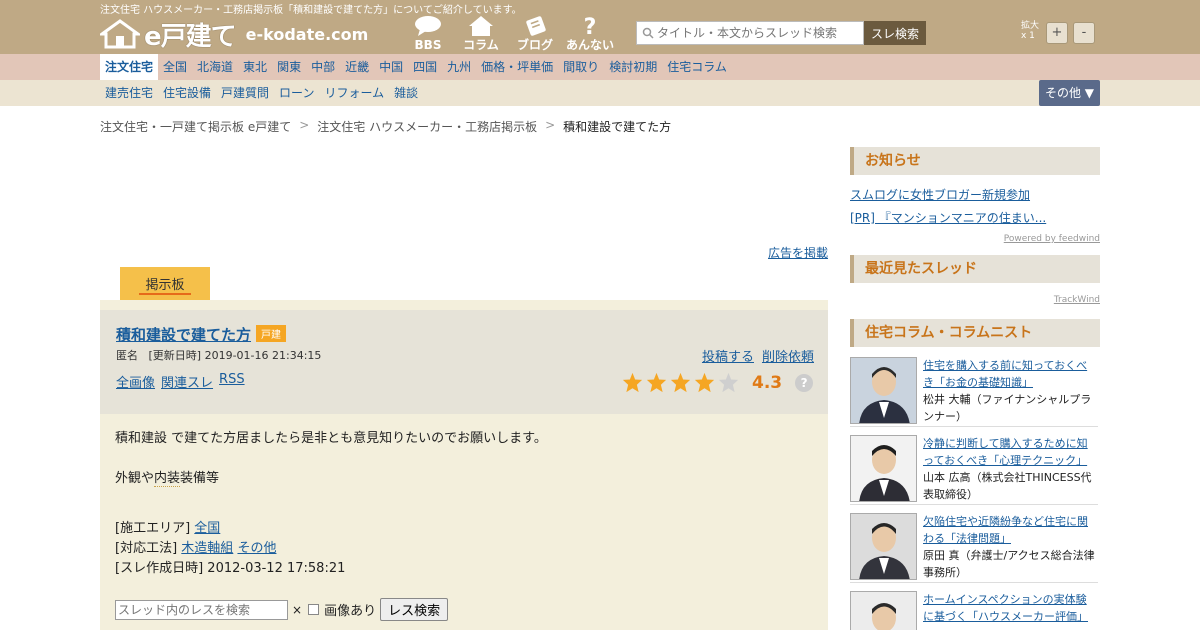 This screenshot has height=630, width=1200. Describe the element at coordinates (129, 67) in the screenshot. I see `nav-item-0: 注文住宅` at that location.